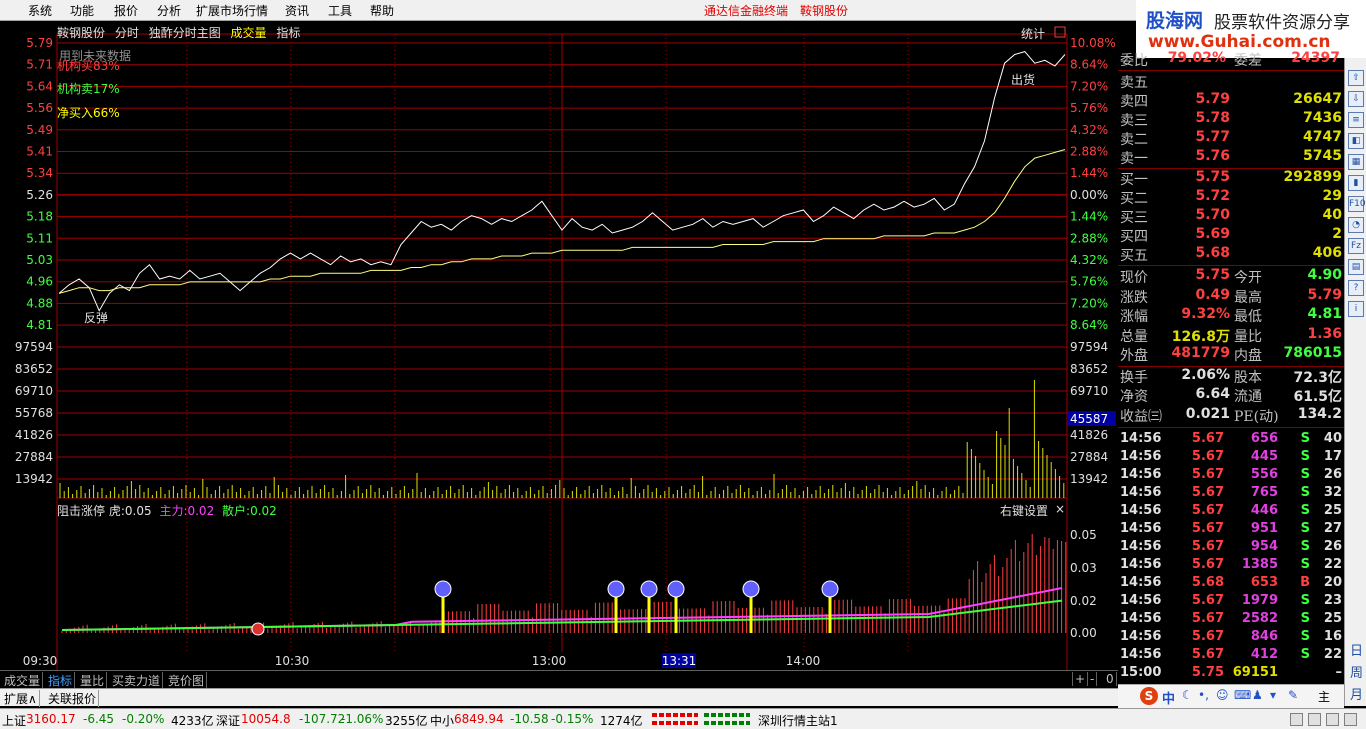 This screenshot has height=729, width=1366. Describe the element at coordinates (1293, 695) in the screenshot. I see `ime-tools-icon: ✎` at that location.